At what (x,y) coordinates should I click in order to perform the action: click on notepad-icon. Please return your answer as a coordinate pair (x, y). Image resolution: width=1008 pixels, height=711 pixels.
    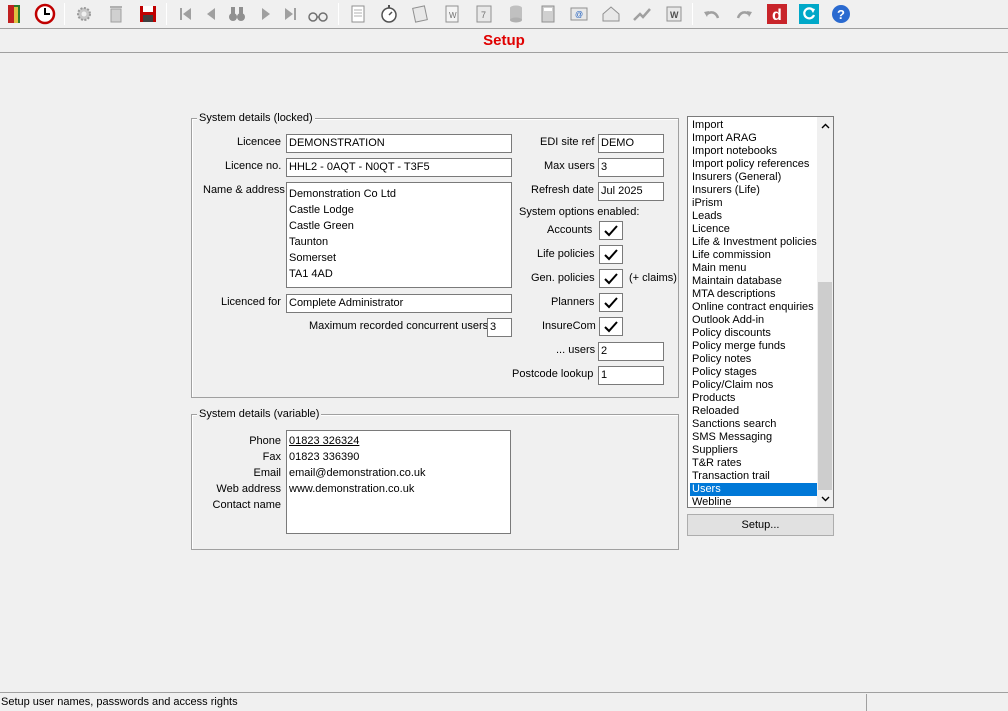
    Looking at the image, I should click on (358, 14).